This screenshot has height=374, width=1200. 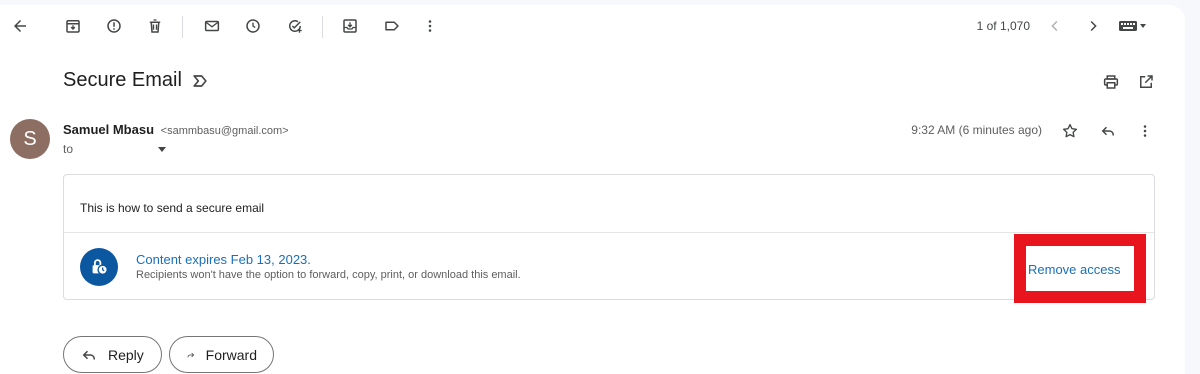 What do you see at coordinates (126, 354) in the screenshot?
I see `reply-label: Reply` at bounding box center [126, 354].